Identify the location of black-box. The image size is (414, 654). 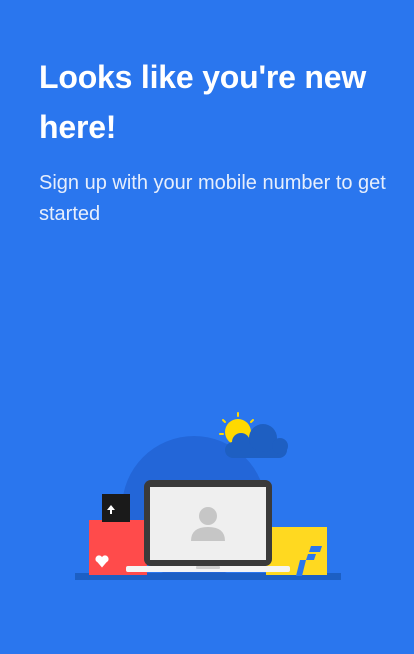
(116, 508).